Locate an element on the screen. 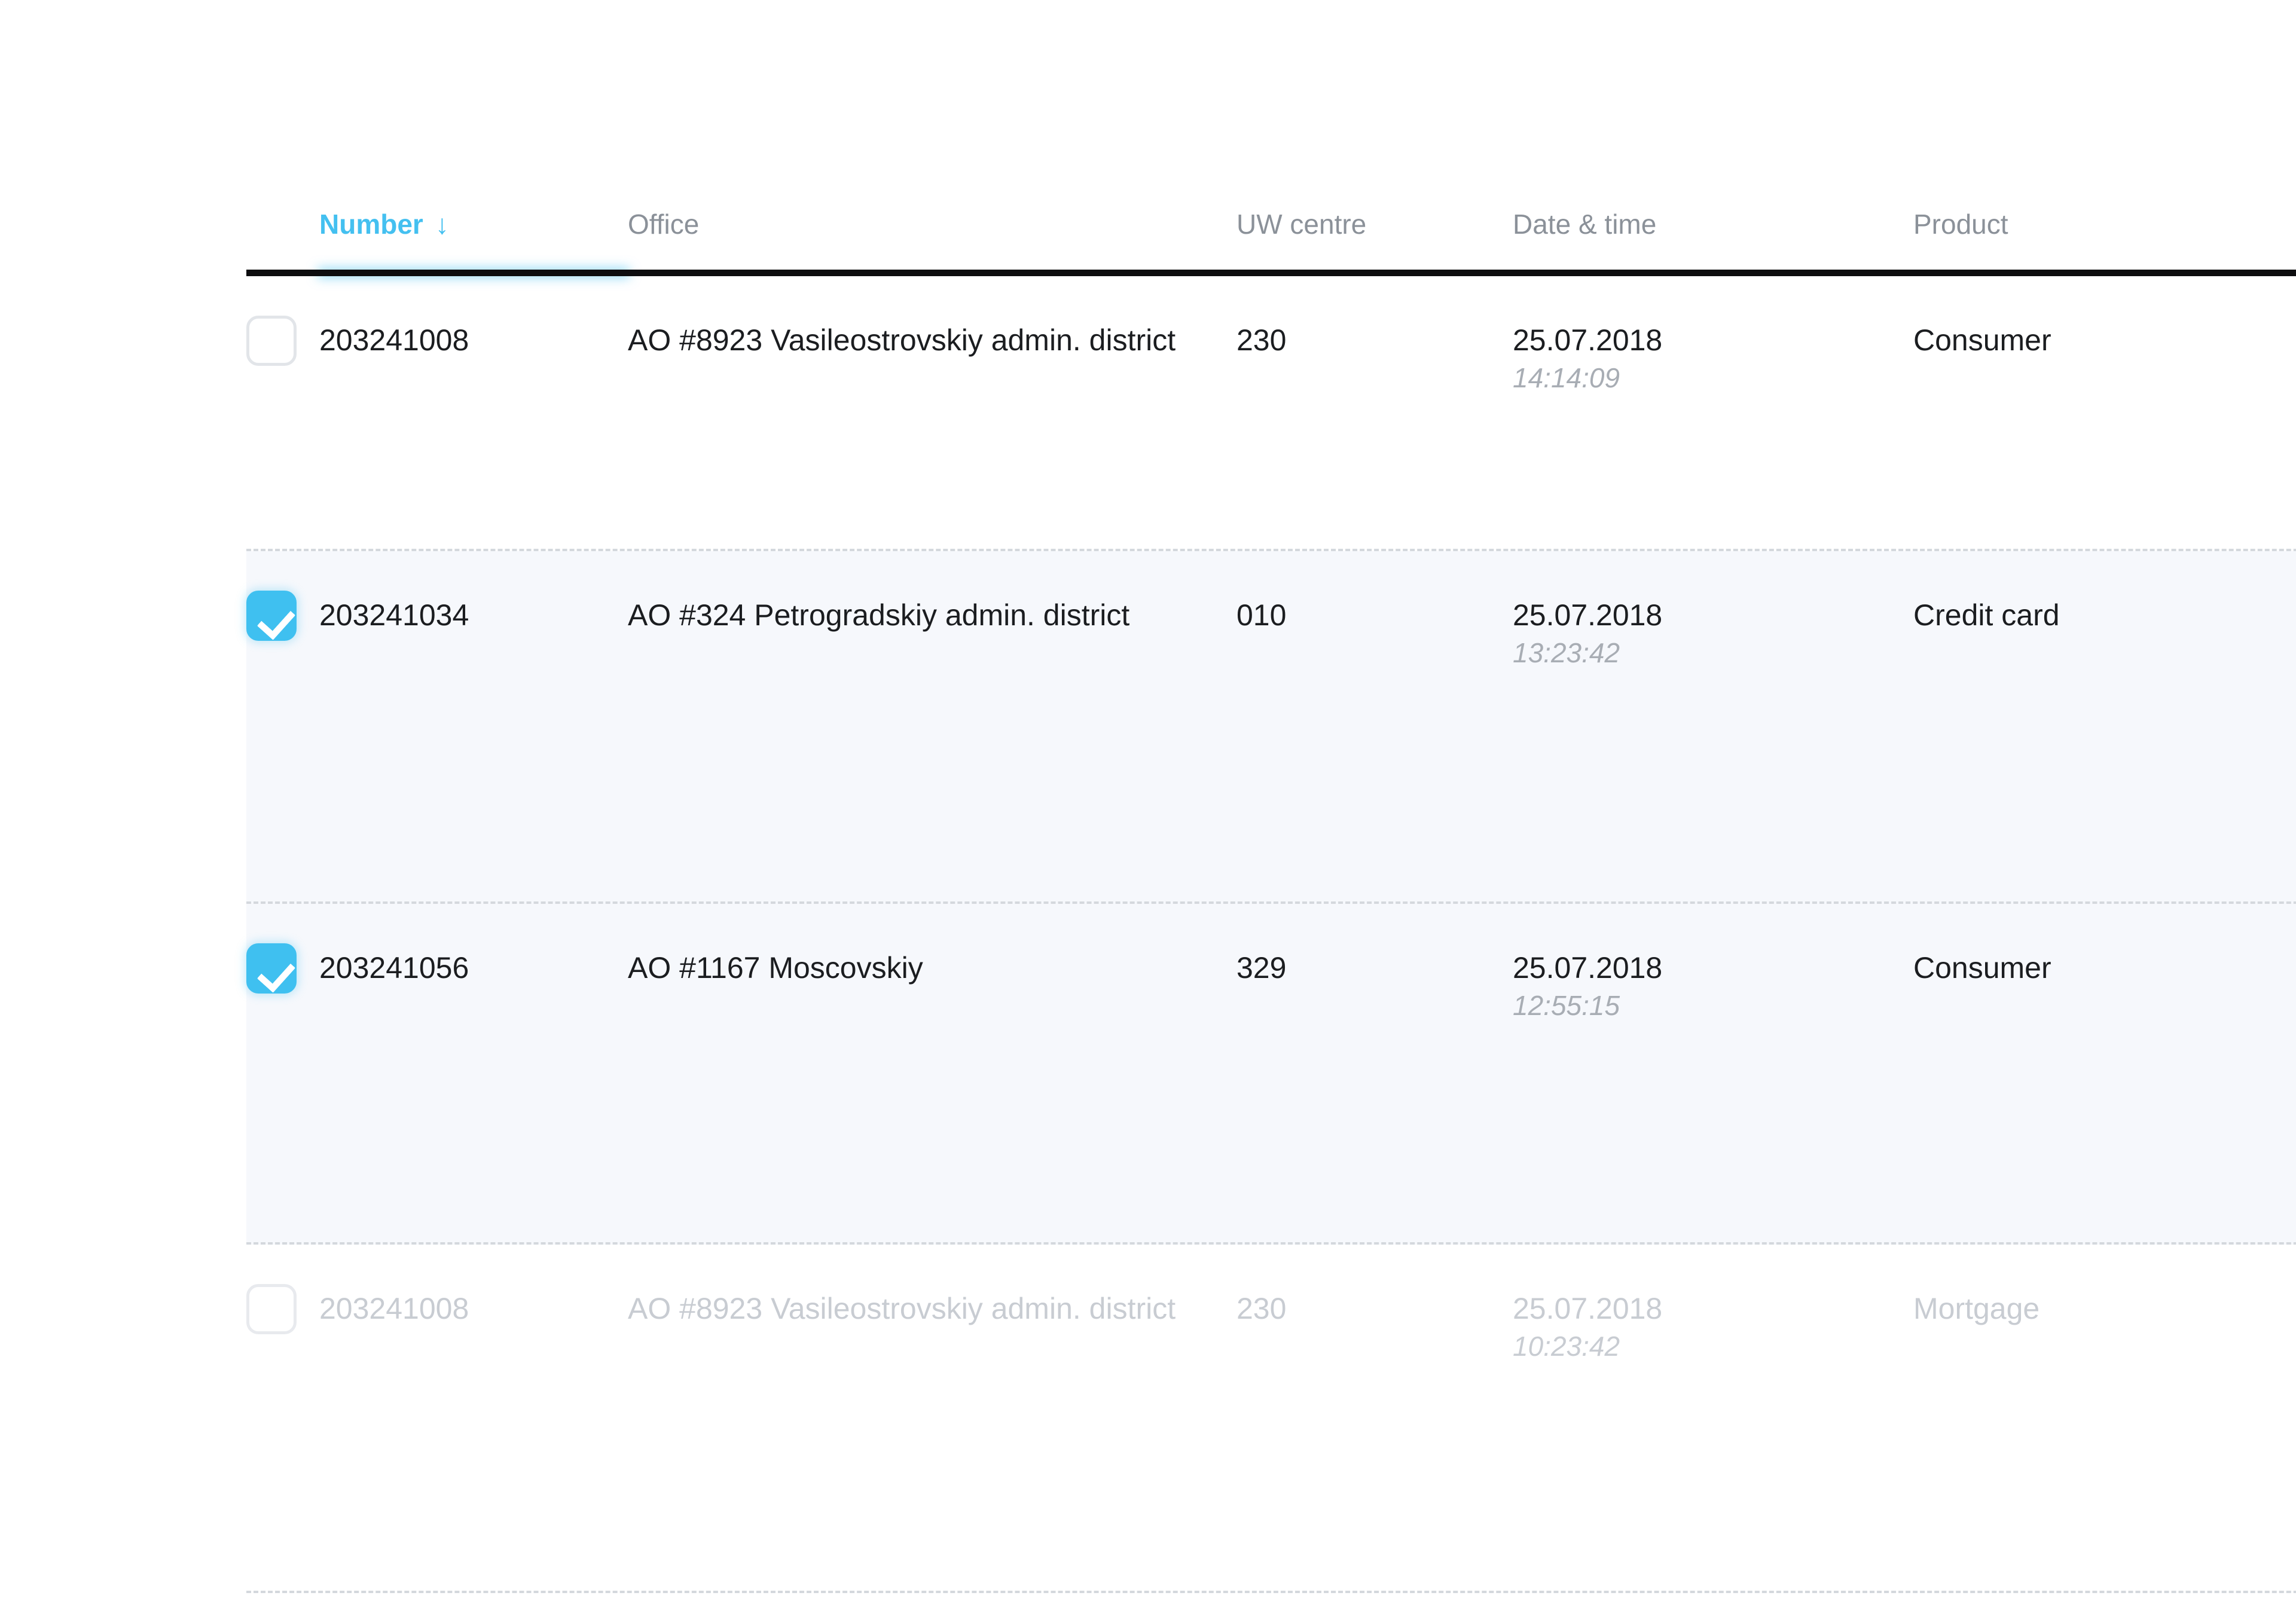  cell-product: Credit card is located at coordinates (1986, 615).